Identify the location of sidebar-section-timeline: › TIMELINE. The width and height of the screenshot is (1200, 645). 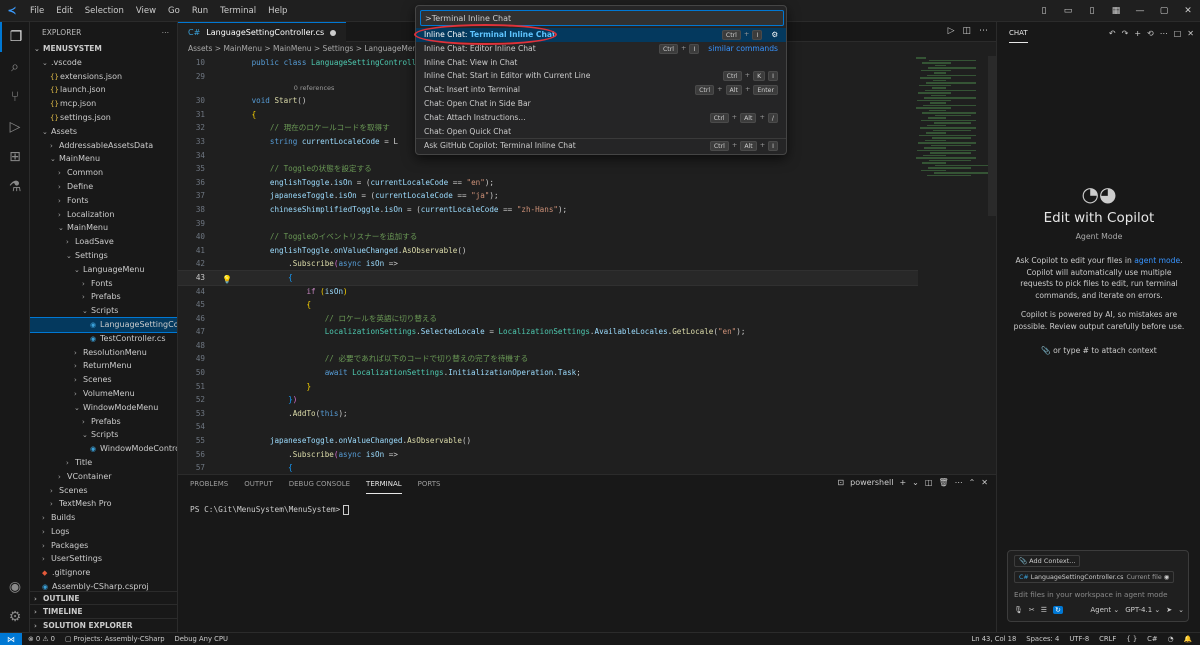
(103, 611).